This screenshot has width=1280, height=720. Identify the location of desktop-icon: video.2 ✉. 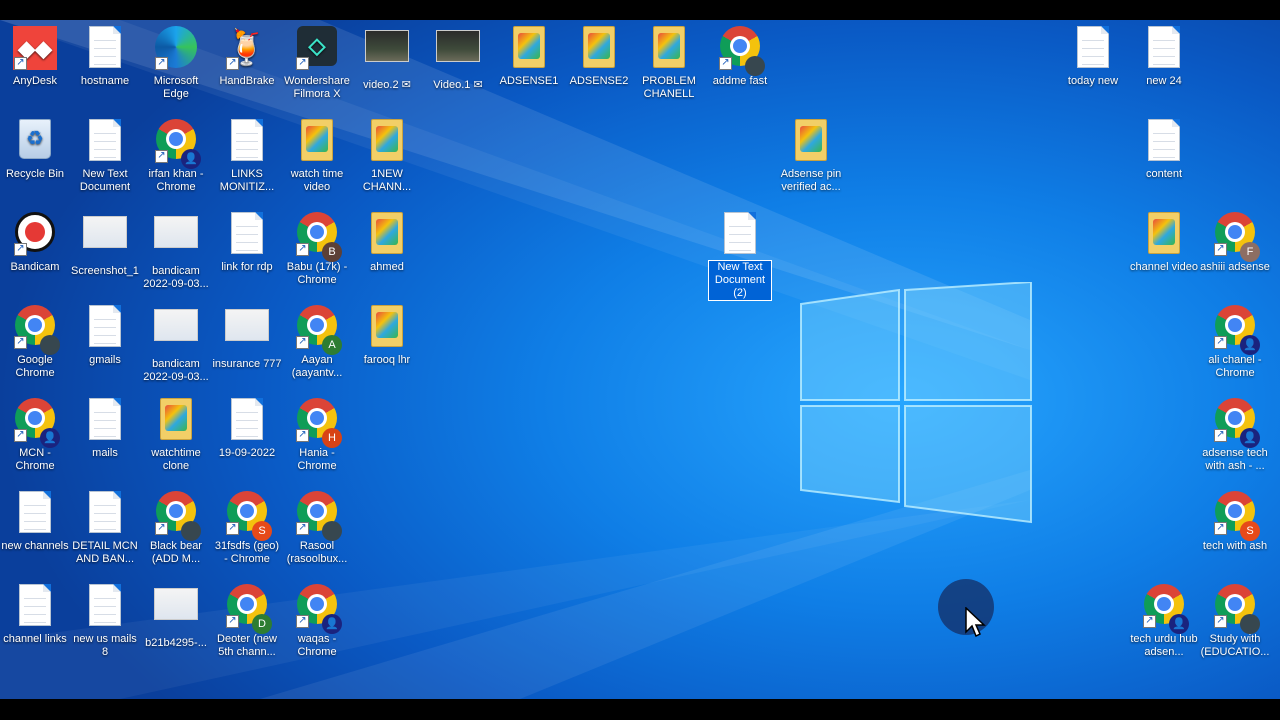
(387, 56).